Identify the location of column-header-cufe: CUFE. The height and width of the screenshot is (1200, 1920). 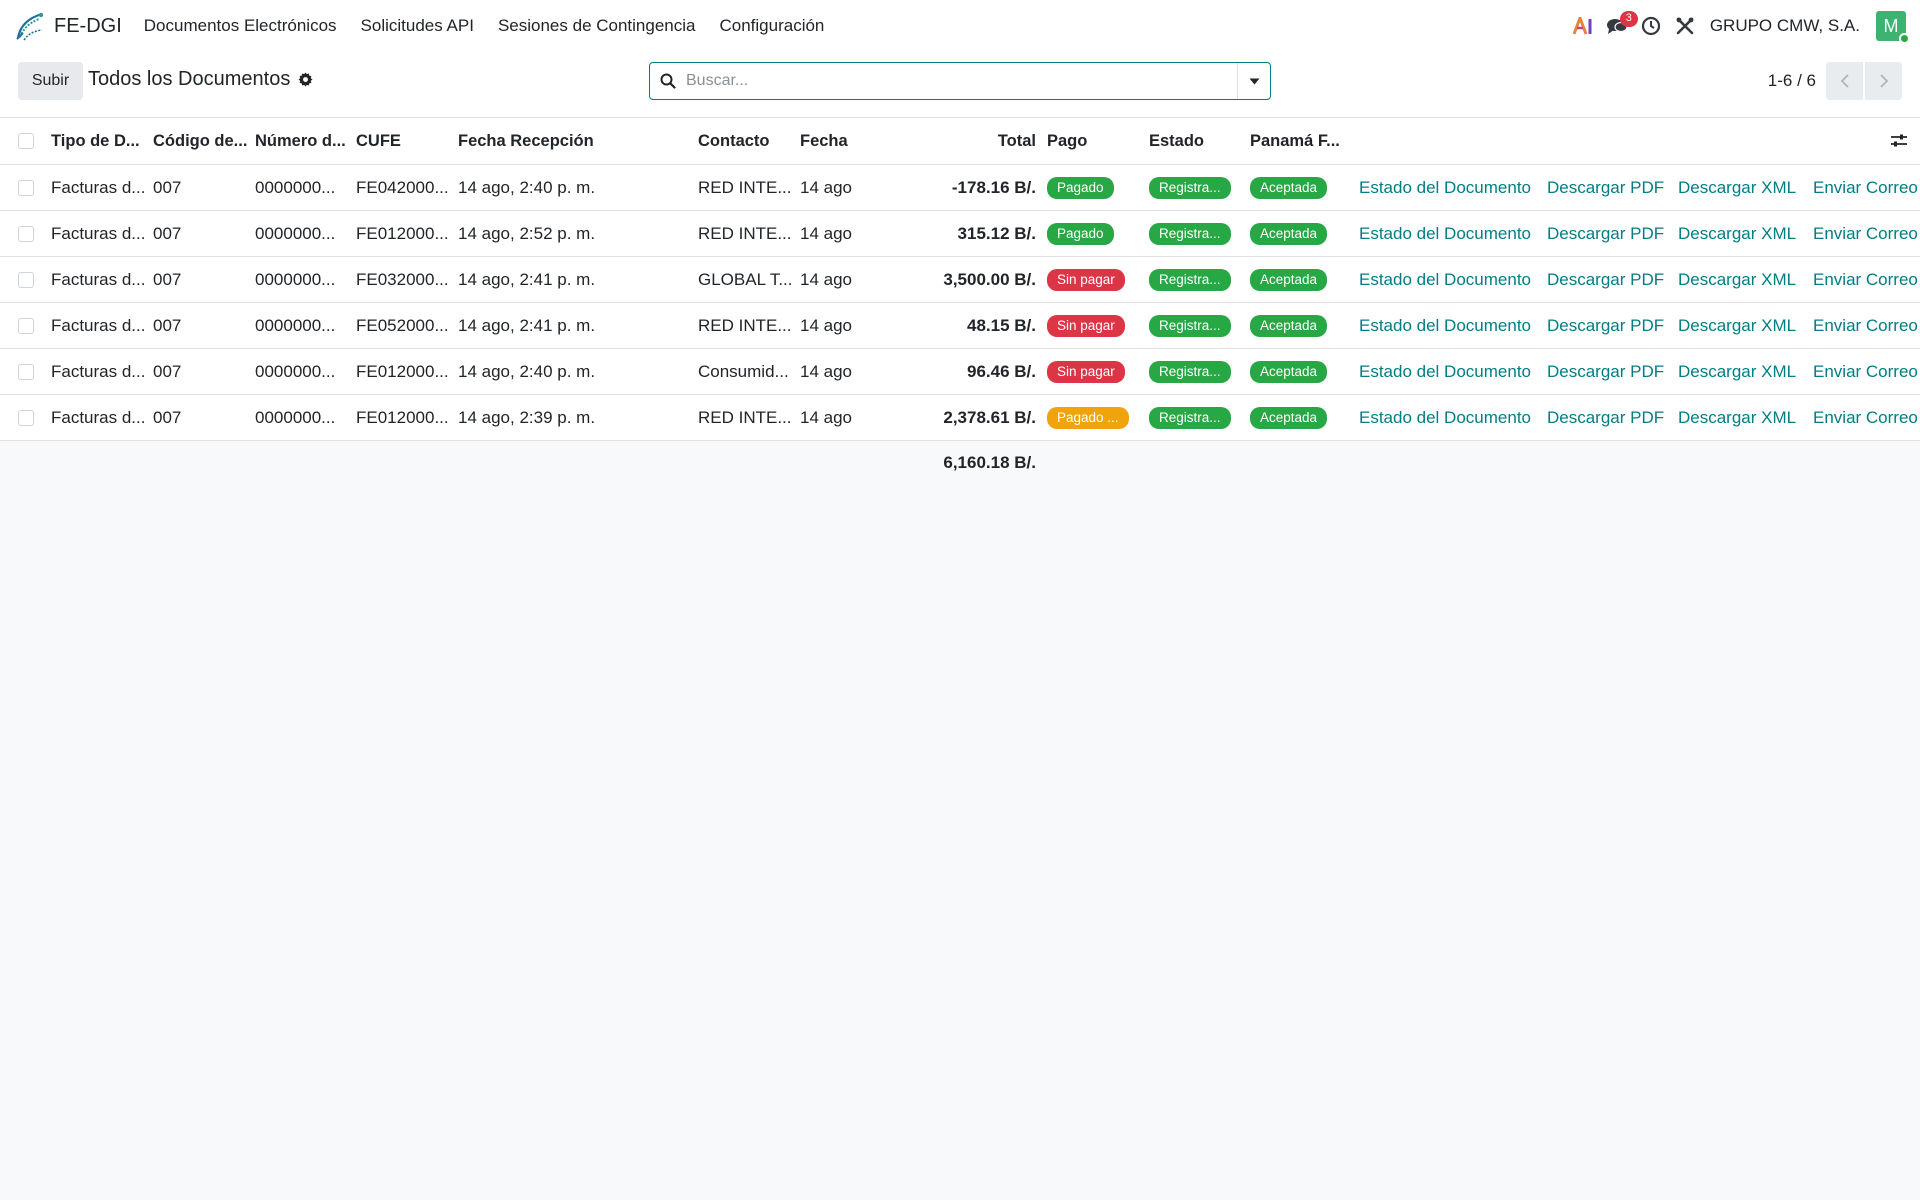
(403, 141).